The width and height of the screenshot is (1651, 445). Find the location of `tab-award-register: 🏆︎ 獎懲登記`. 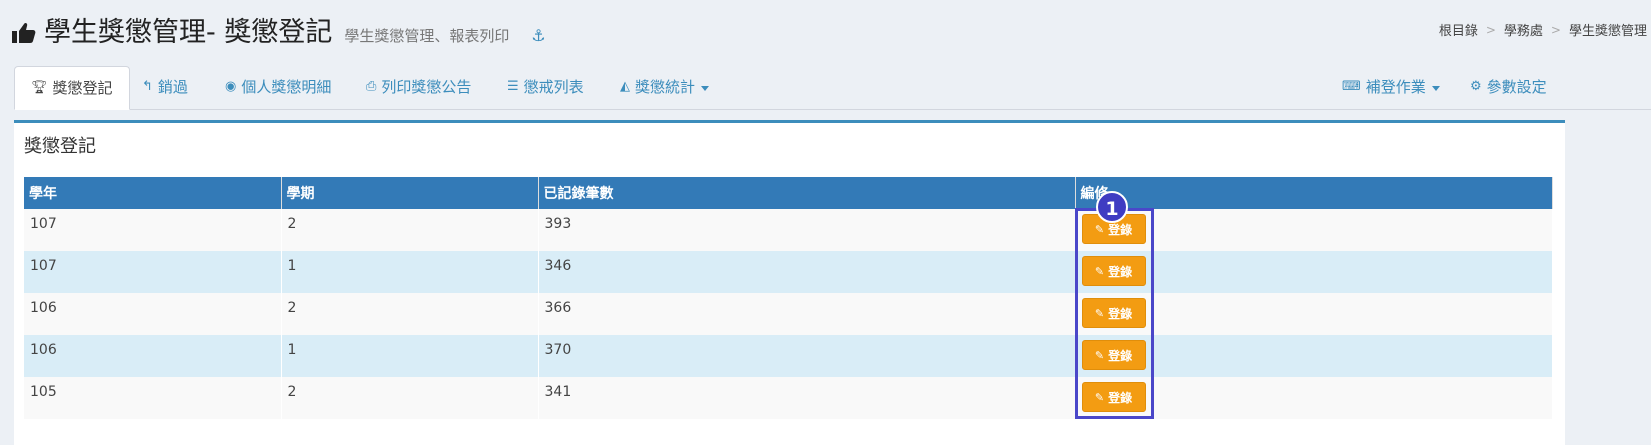

tab-award-register: 🏆︎ 獎懲登記 is located at coordinates (72, 88).